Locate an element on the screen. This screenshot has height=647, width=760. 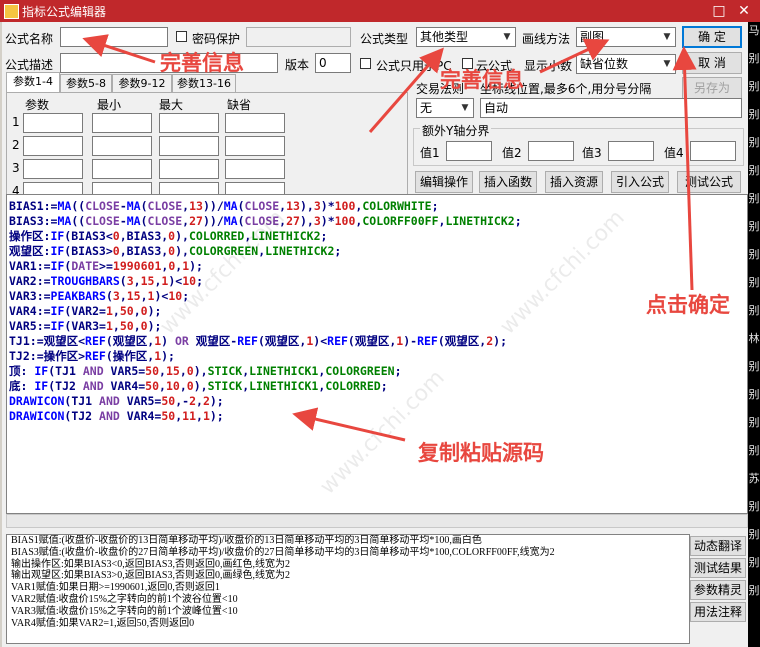
annotation-paste-code: 复制粘贴源码 is located at coordinates (481, 453).